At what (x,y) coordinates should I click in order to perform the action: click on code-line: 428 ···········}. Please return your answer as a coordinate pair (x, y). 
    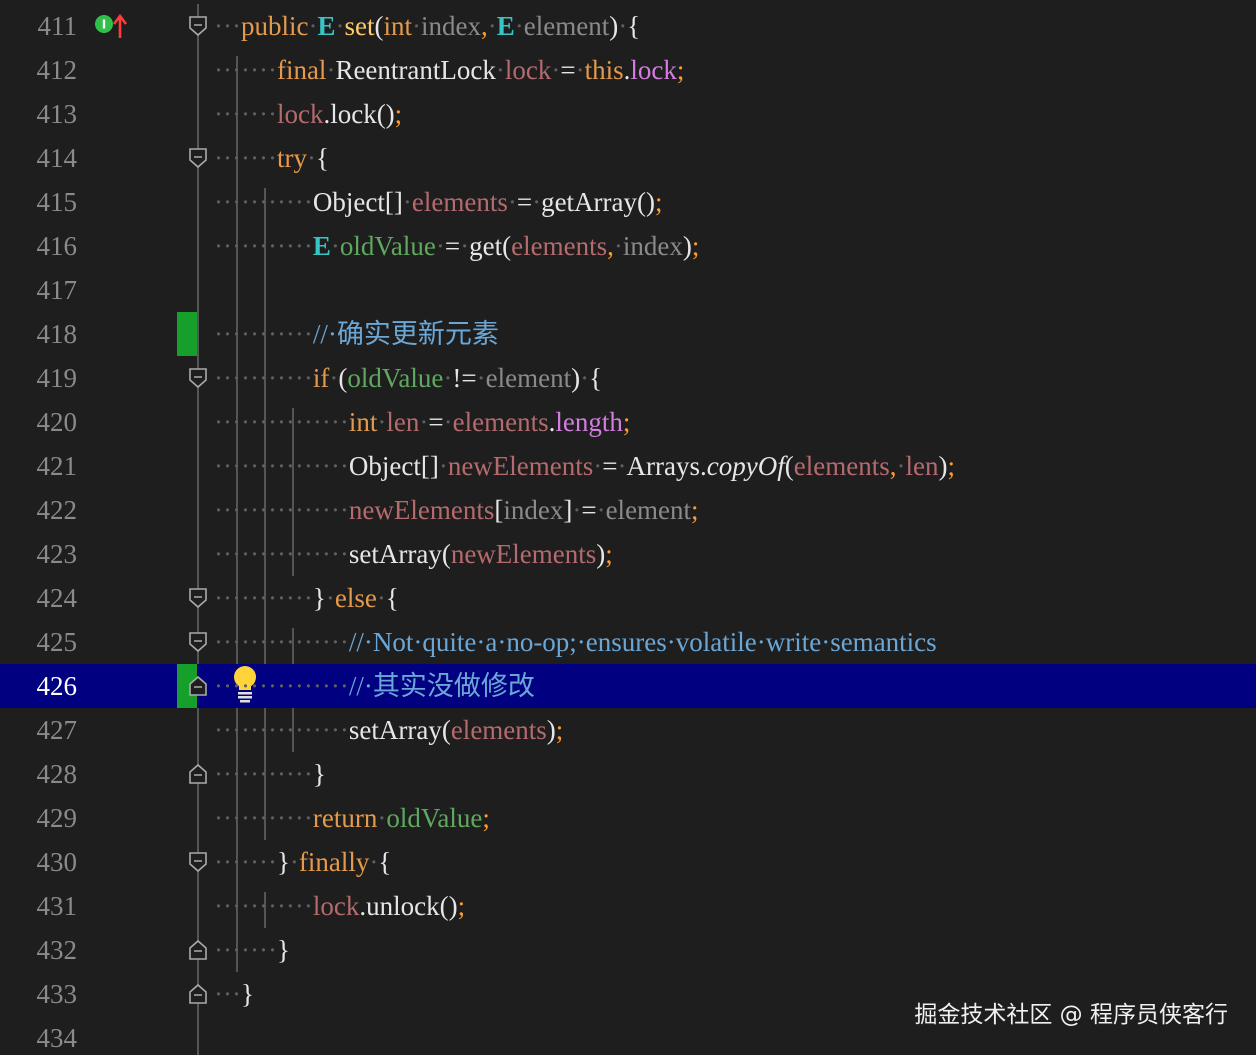
    Looking at the image, I should click on (628, 774).